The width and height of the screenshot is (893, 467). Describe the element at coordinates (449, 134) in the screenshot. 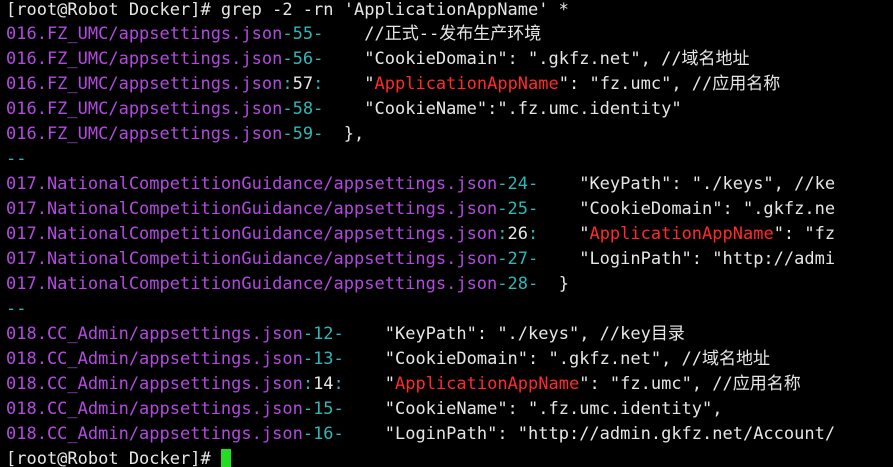

I see `output-line: 016.FZ_UMC/appsettings.json-59- },` at that location.